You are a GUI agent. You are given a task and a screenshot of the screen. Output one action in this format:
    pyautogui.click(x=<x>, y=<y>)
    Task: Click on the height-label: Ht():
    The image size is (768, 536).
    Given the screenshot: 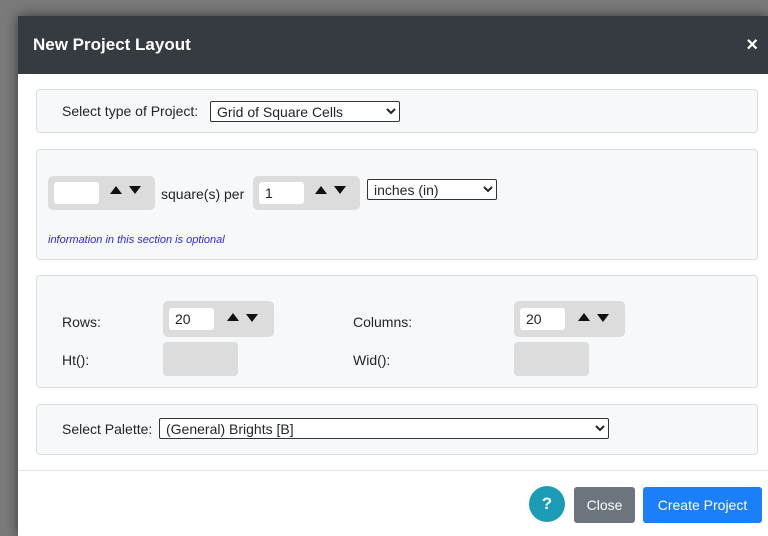 What is the action you would take?
    pyautogui.click(x=76, y=360)
    